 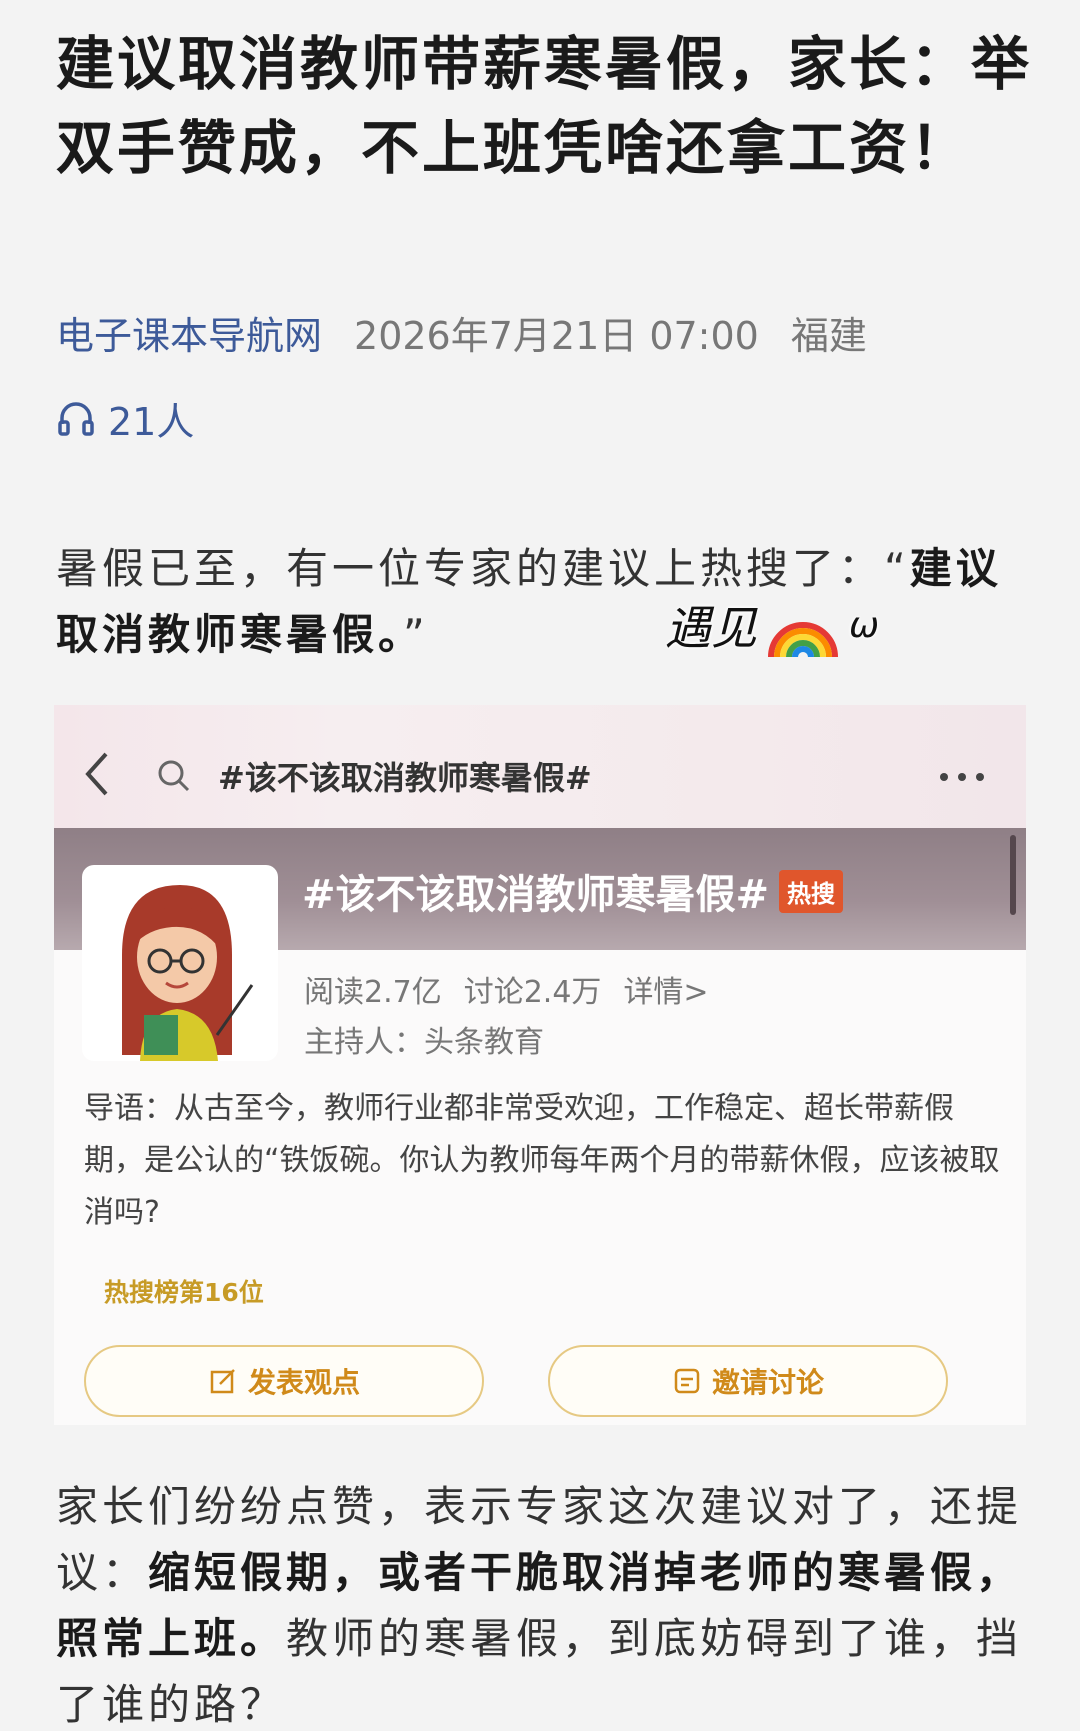 What do you see at coordinates (711, 628) in the screenshot?
I see `watermark-text: 遇见` at bounding box center [711, 628].